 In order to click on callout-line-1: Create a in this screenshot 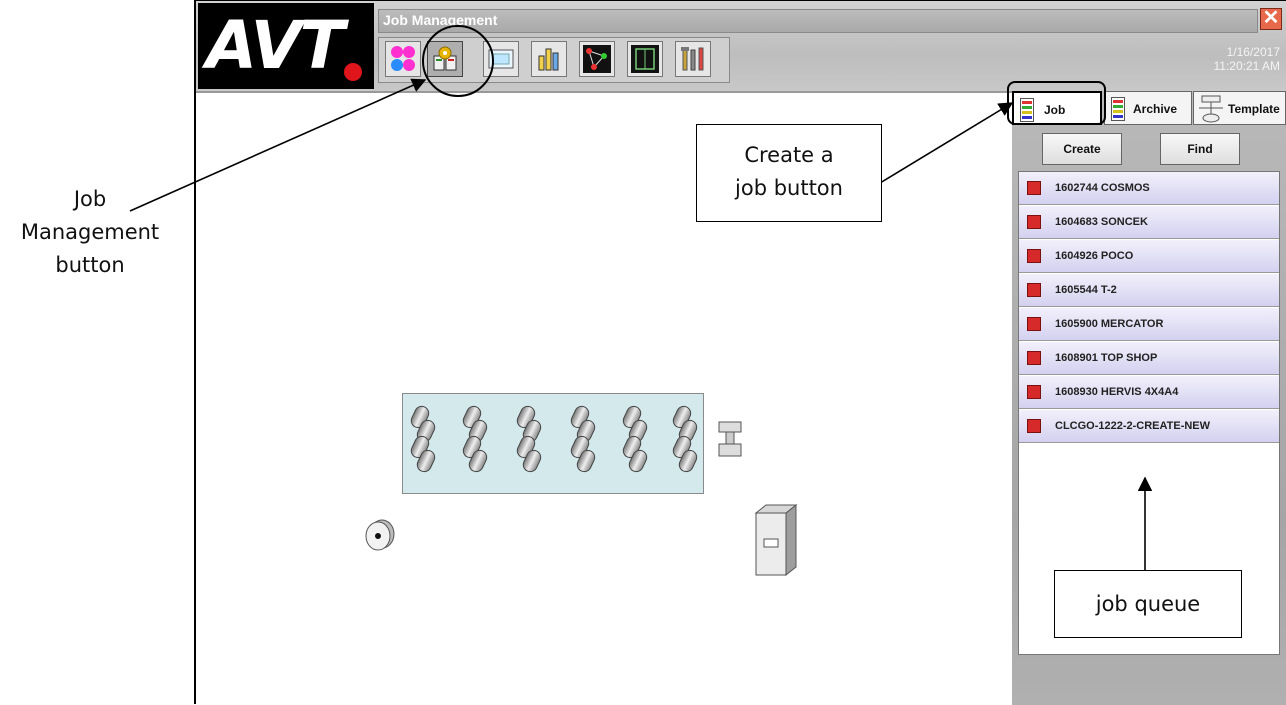, I will do `click(789, 155)`.